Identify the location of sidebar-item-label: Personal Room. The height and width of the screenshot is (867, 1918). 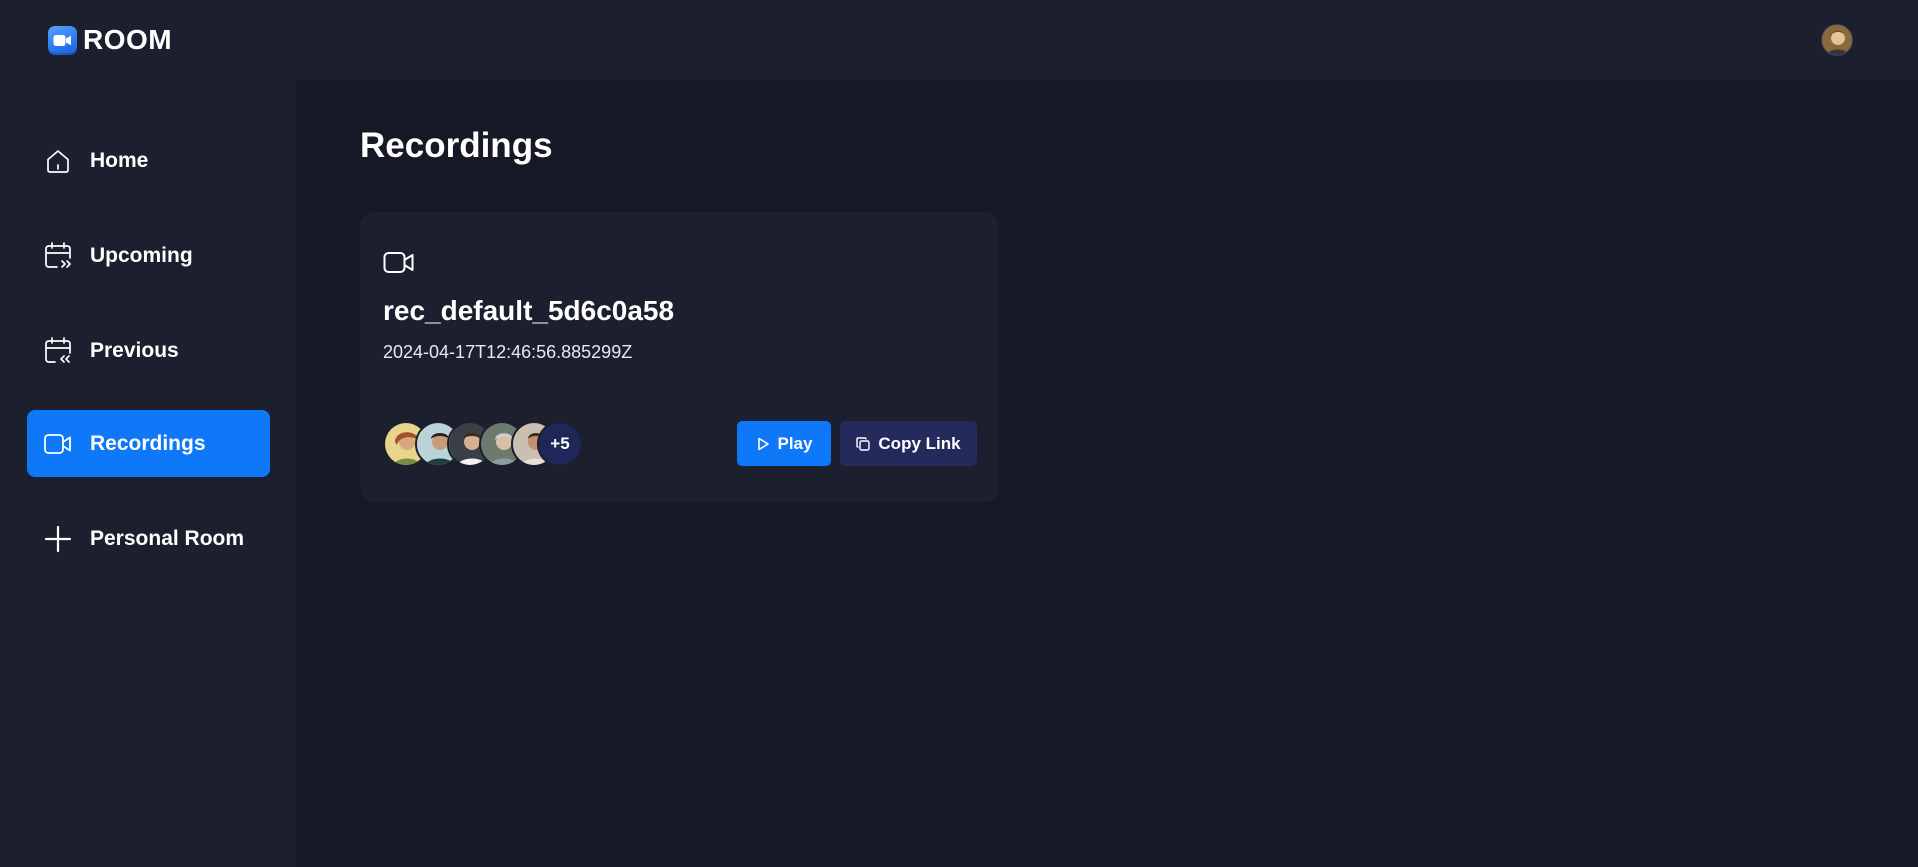
(167, 538).